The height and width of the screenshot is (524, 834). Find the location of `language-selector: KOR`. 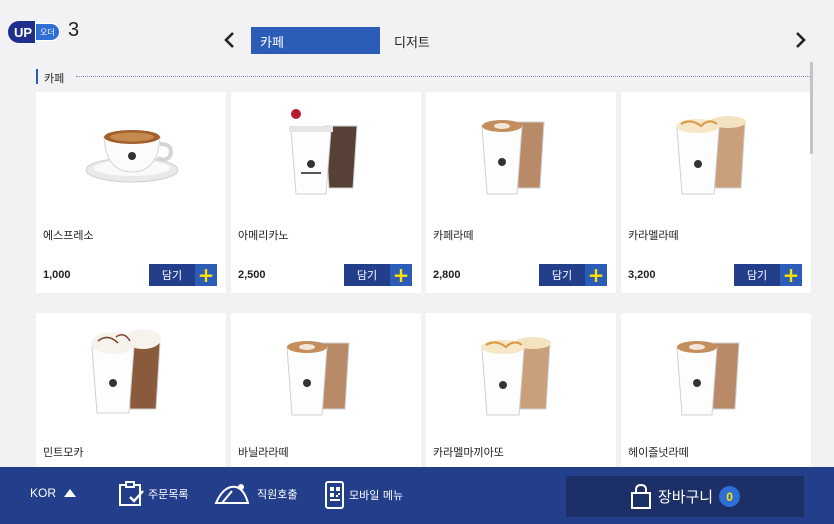

language-selector: KOR is located at coordinates (53, 493).